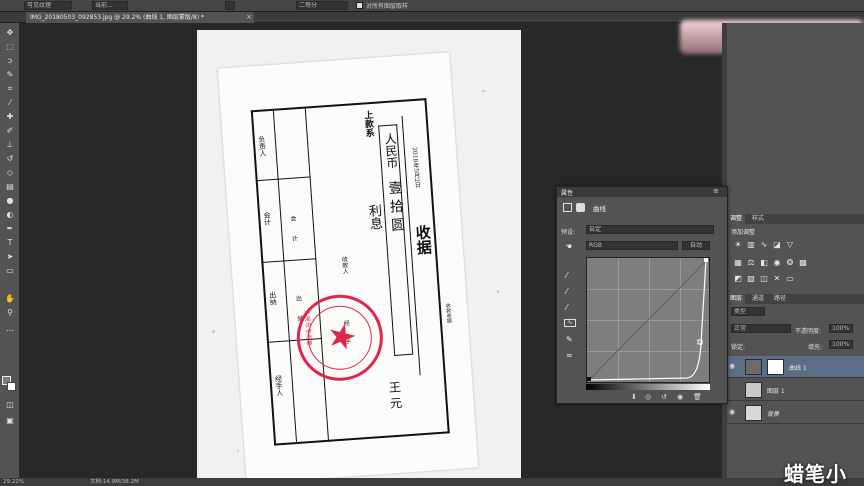 Image resolution: width=864 pixels, height=486 pixels. What do you see at coordinates (751, 278) in the screenshot?
I see `posterize-adjust-icon: ▨` at bounding box center [751, 278].